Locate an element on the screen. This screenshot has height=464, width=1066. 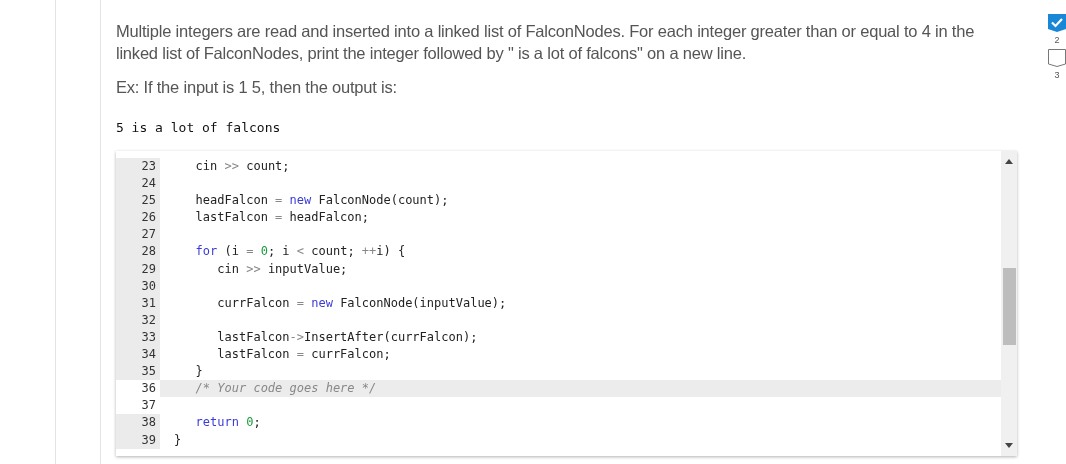
code-line: currFalcon = new FalconNode(inputValue); is located at coordinates (361, 302).